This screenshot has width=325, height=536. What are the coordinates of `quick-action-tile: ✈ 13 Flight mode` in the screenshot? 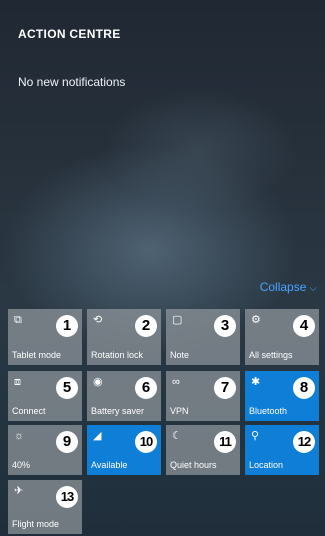 It's located at (45, 507).